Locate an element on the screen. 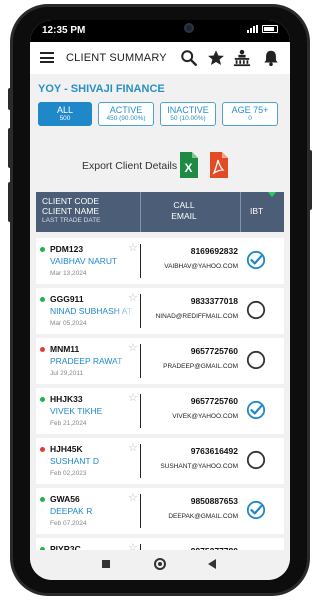 The width and height of the screenshot is (320, 600). signal-icon is located at coordinates (252, 29).